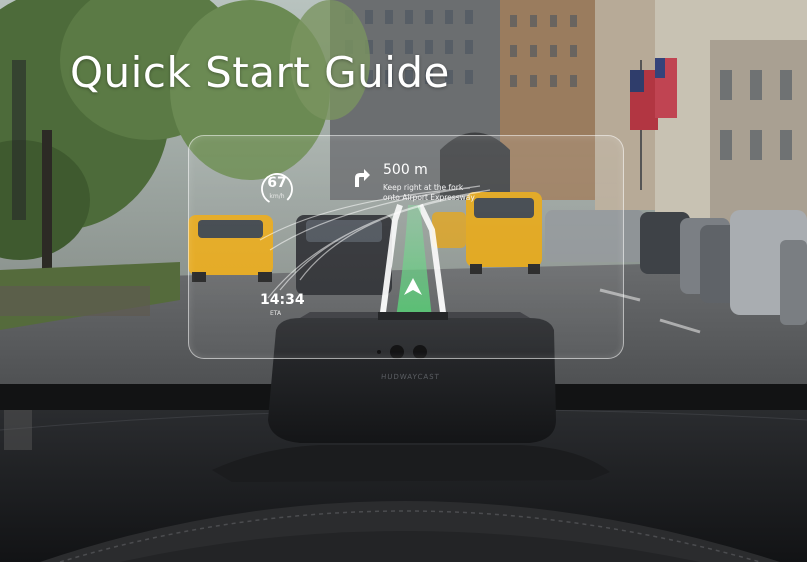  I want to click on device-brand-logo: HUDWAYCAST, so click(410, 377).